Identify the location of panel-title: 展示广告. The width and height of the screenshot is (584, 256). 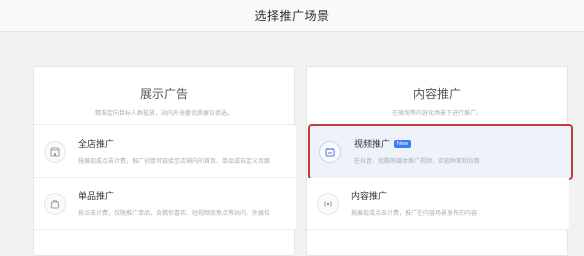
(163, 94).